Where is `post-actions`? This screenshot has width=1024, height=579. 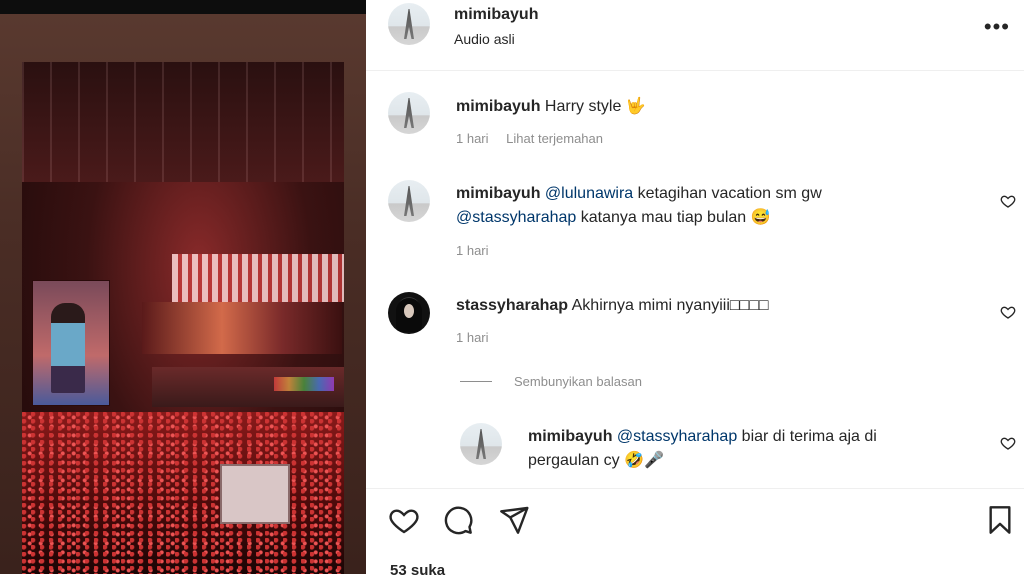 post-actions is located at coordinates (699, 521).